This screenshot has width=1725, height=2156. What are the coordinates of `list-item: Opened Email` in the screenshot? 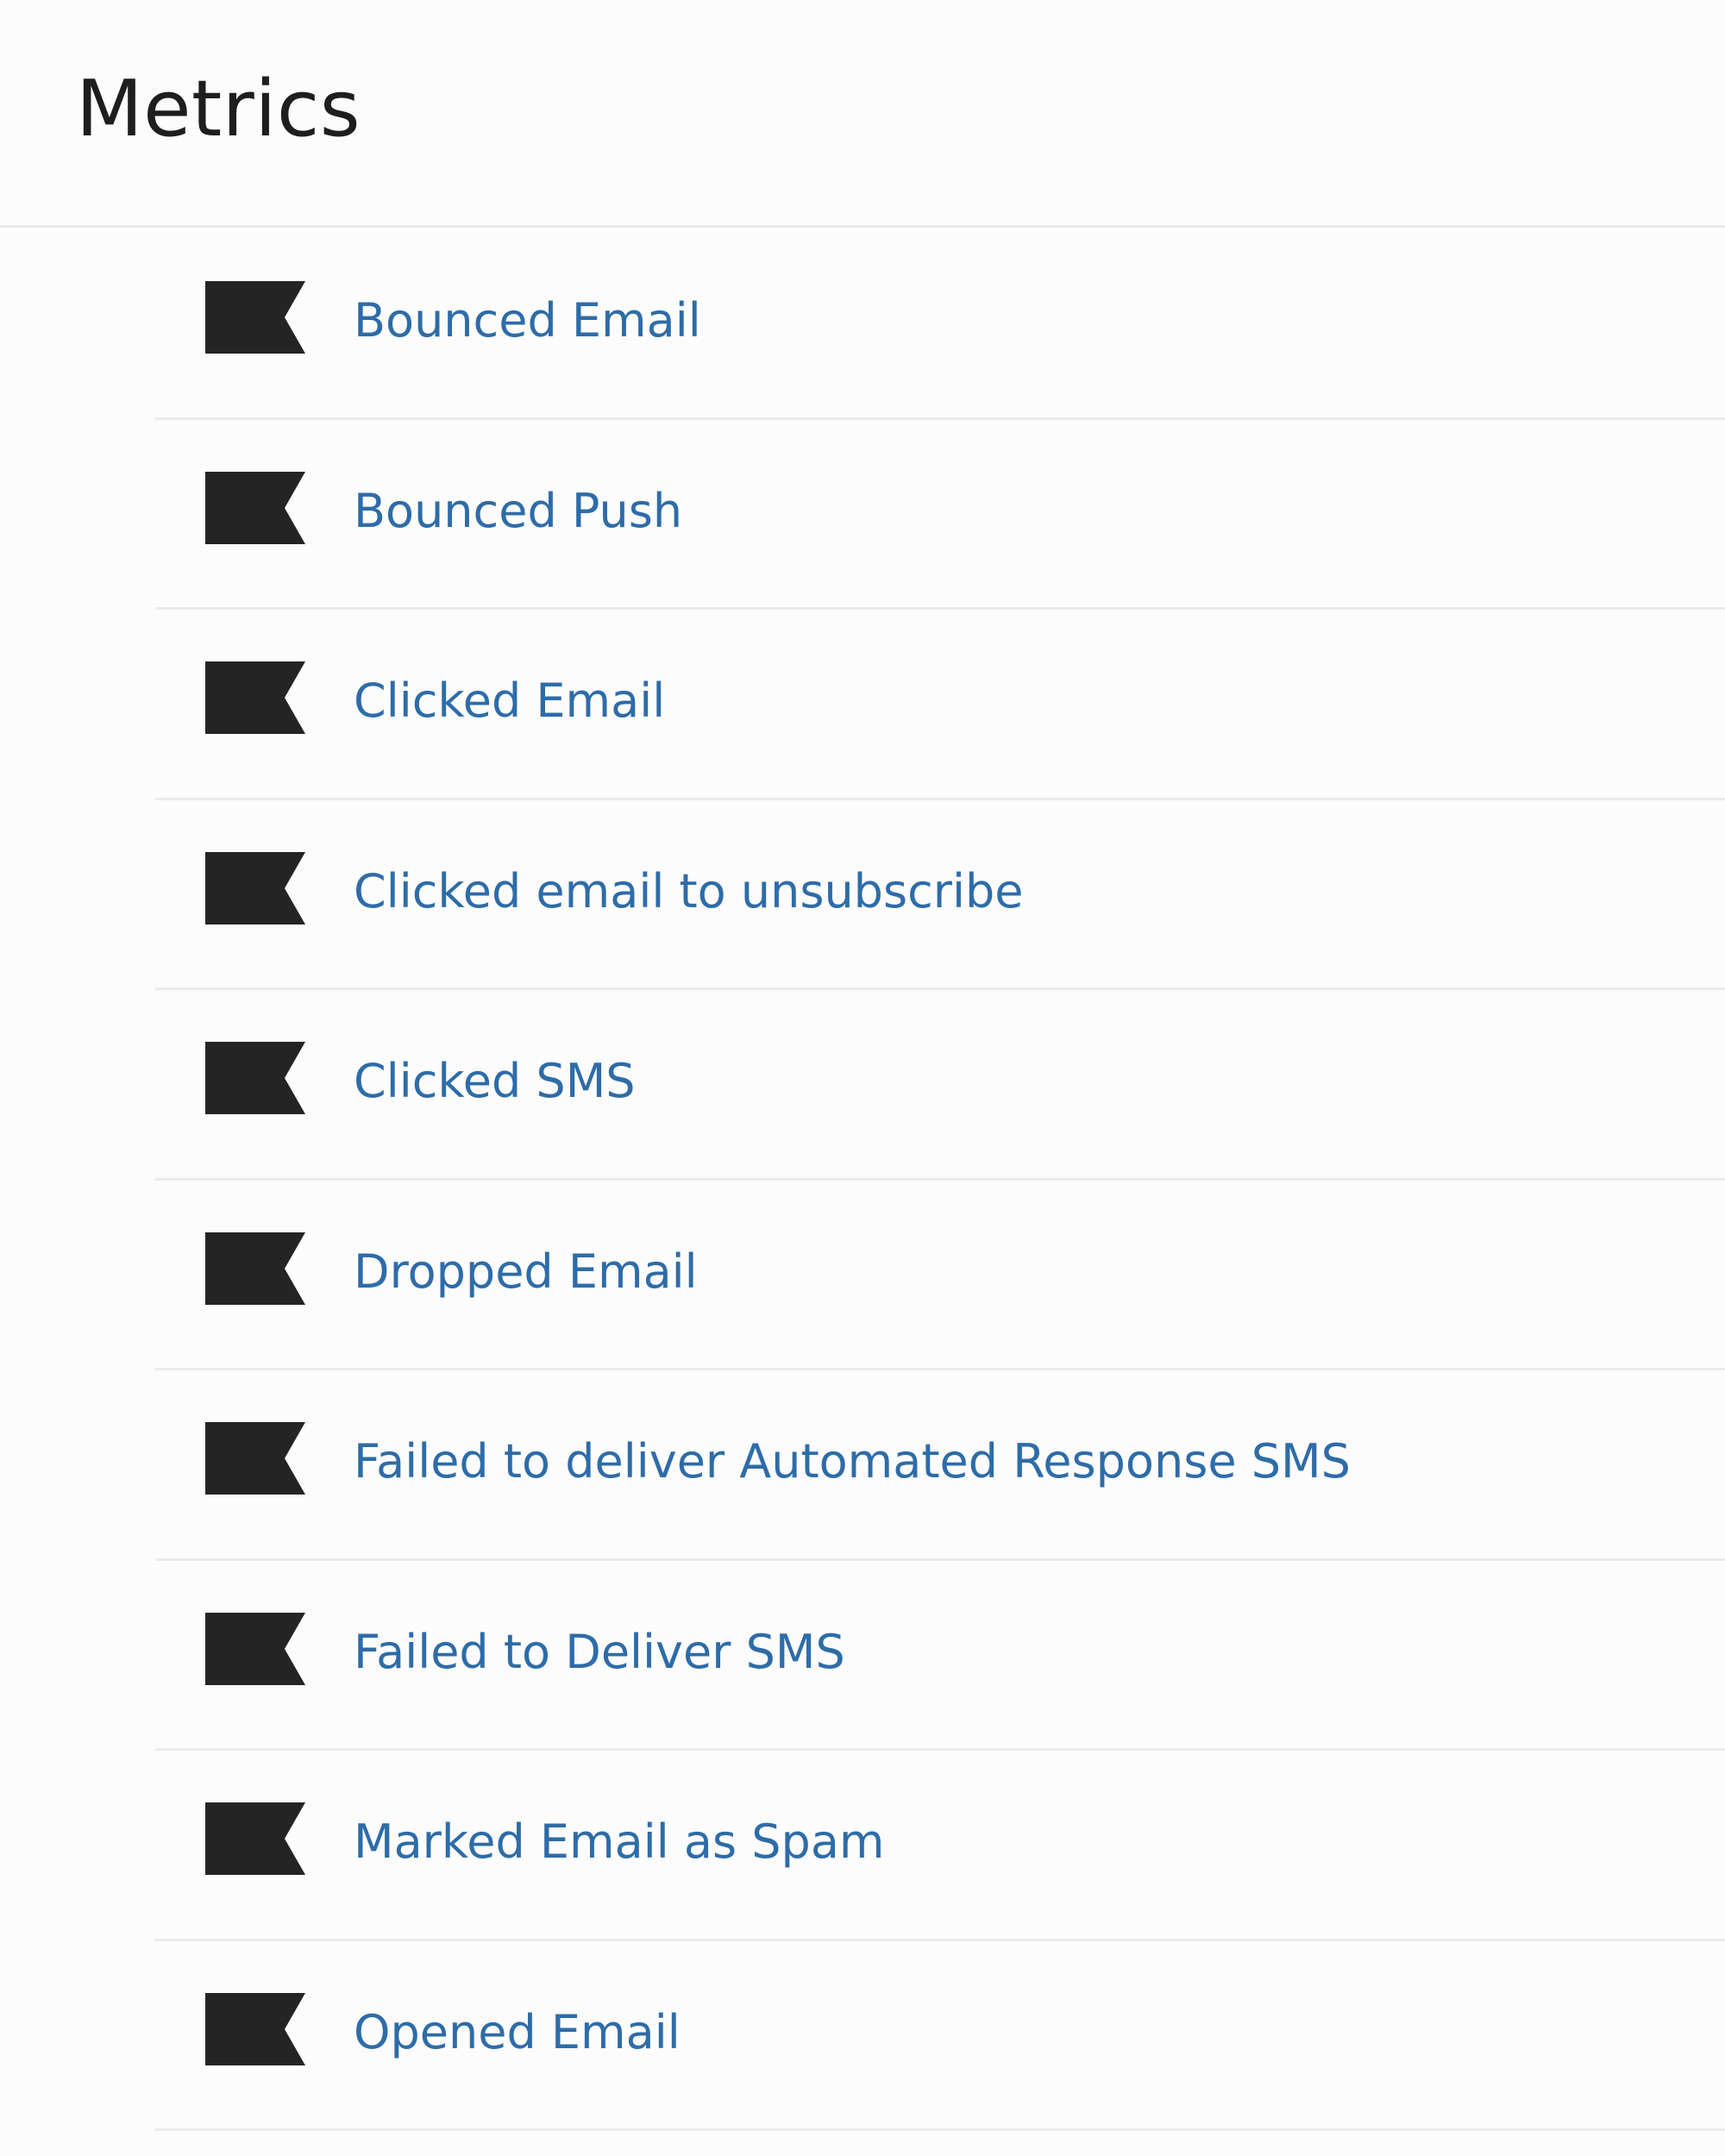 It's located at (940, 2036).